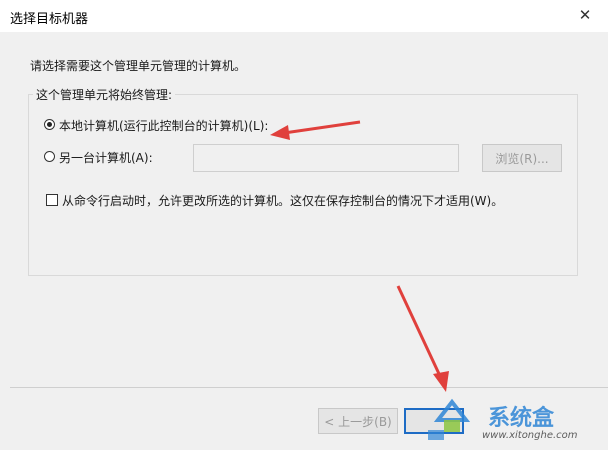  I want to click on watermark-logo-icon, so click(449, 419).